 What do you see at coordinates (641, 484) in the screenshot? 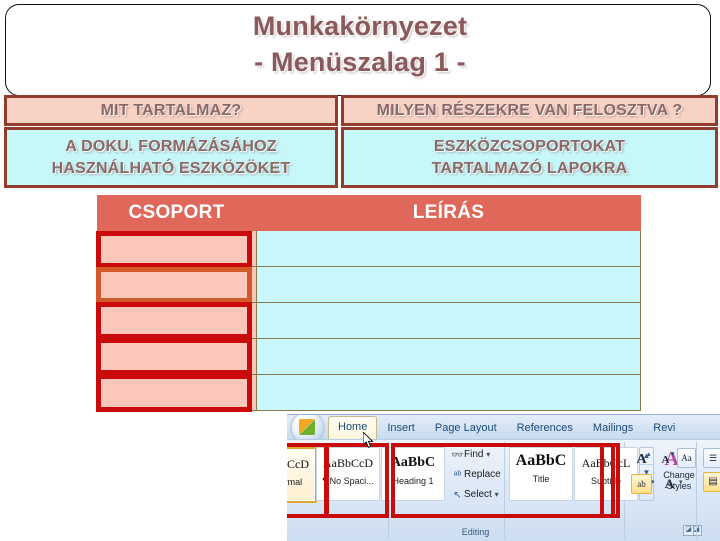
I see `text-highlight-button: ab` at bounding box center [641, 484].